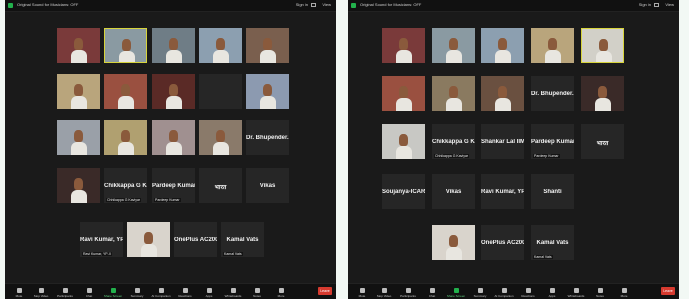 This screenshot has width=689, height=299. Describe the element at coordinates (161, 290) in the screenshot. I see `ai-companion-icon` at that location.